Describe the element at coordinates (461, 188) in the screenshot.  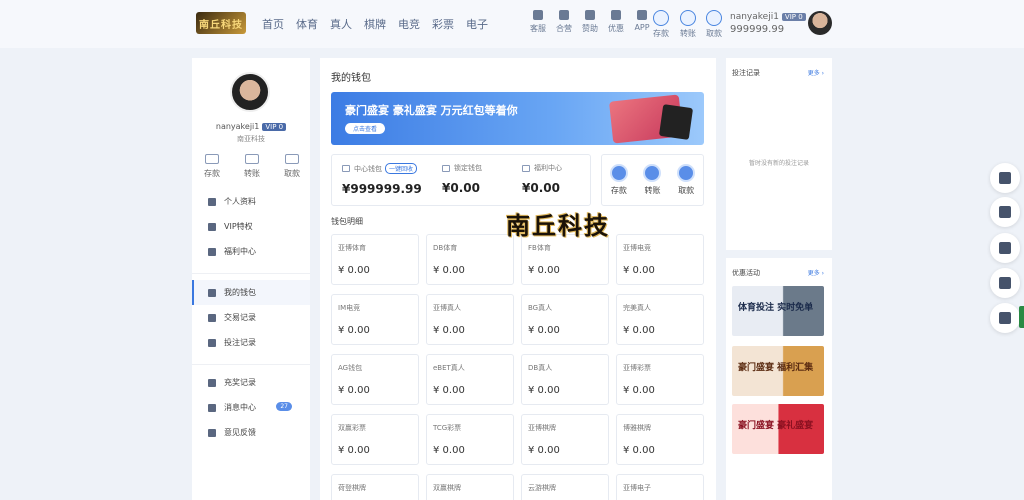
I see `wallet-locked-value: ¥0.00` at that location.